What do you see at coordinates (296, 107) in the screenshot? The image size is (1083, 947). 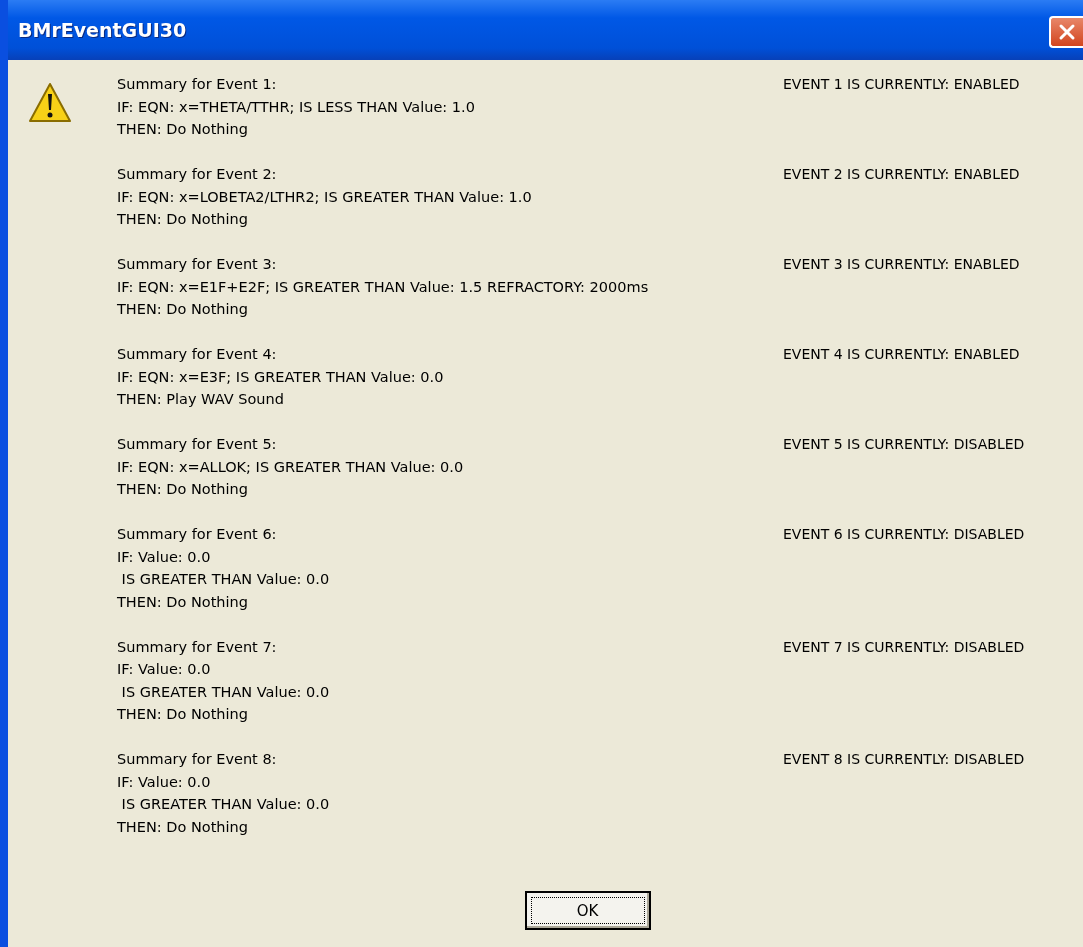 I see `summary-line: IF: EQN: x=THETA/TTHR; IS LESS THAN Value: 1.0` at bounding box center [296, 107].